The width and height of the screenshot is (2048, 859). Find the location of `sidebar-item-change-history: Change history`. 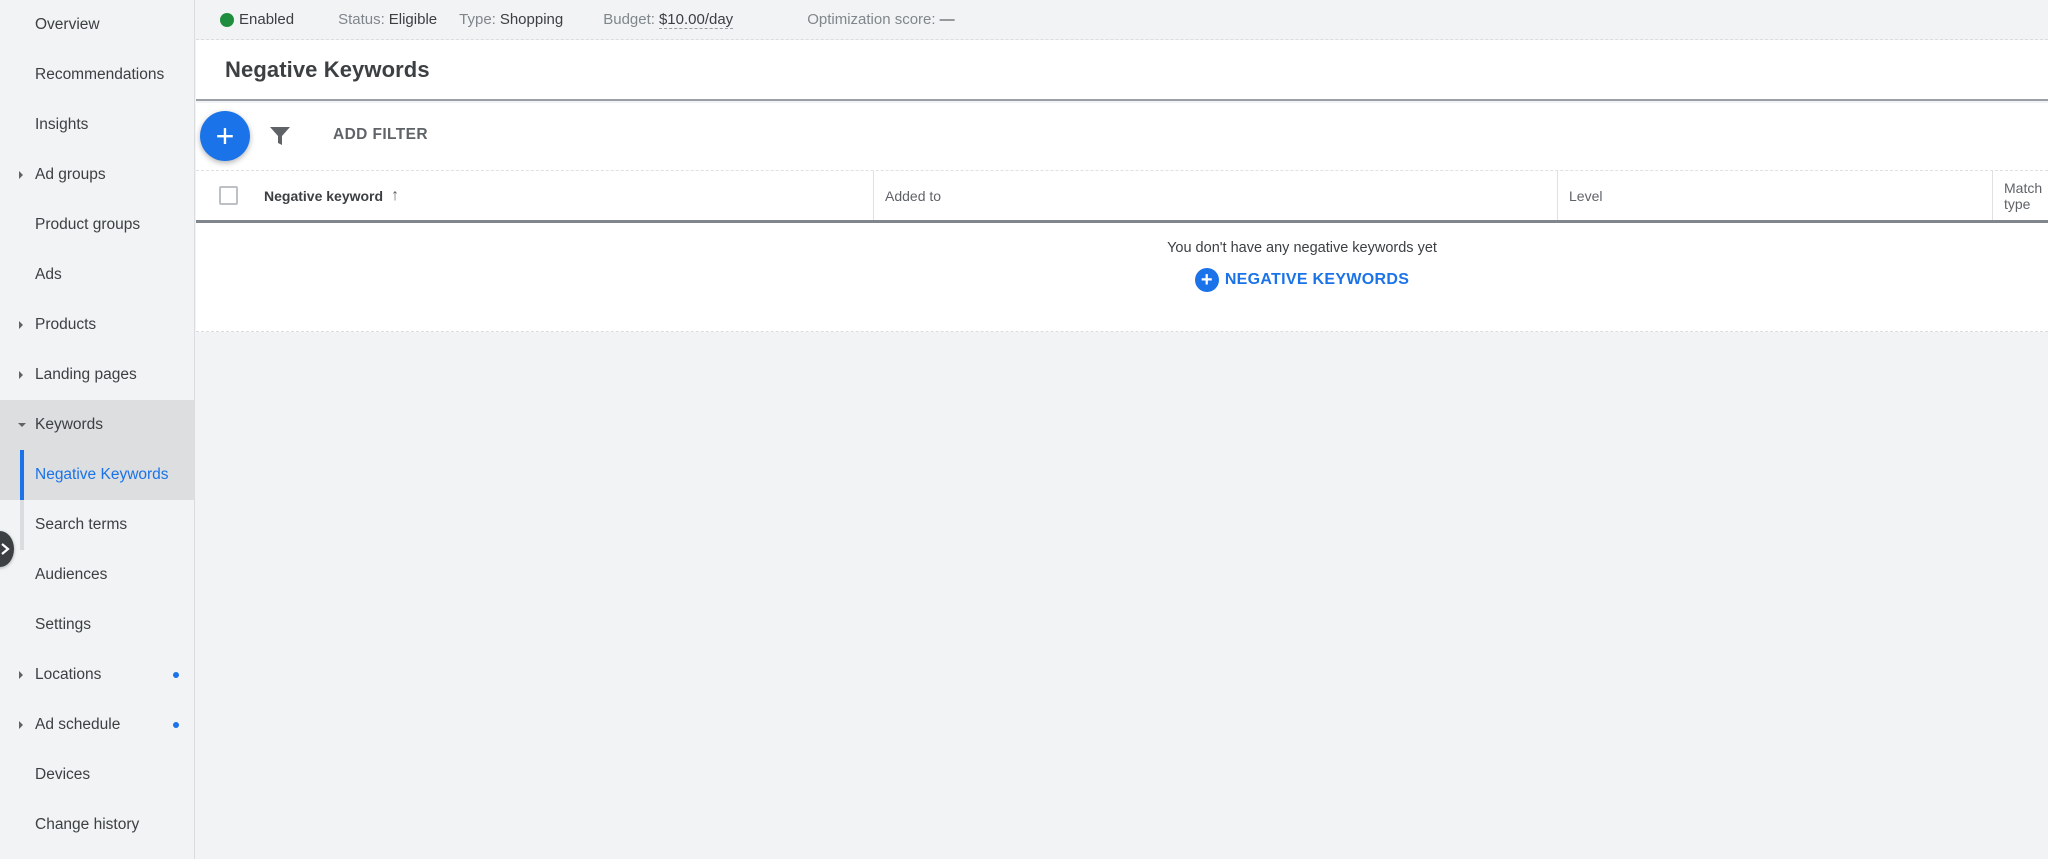

sidebar-item-change-history: Change history is located at coordinates (97, 825).